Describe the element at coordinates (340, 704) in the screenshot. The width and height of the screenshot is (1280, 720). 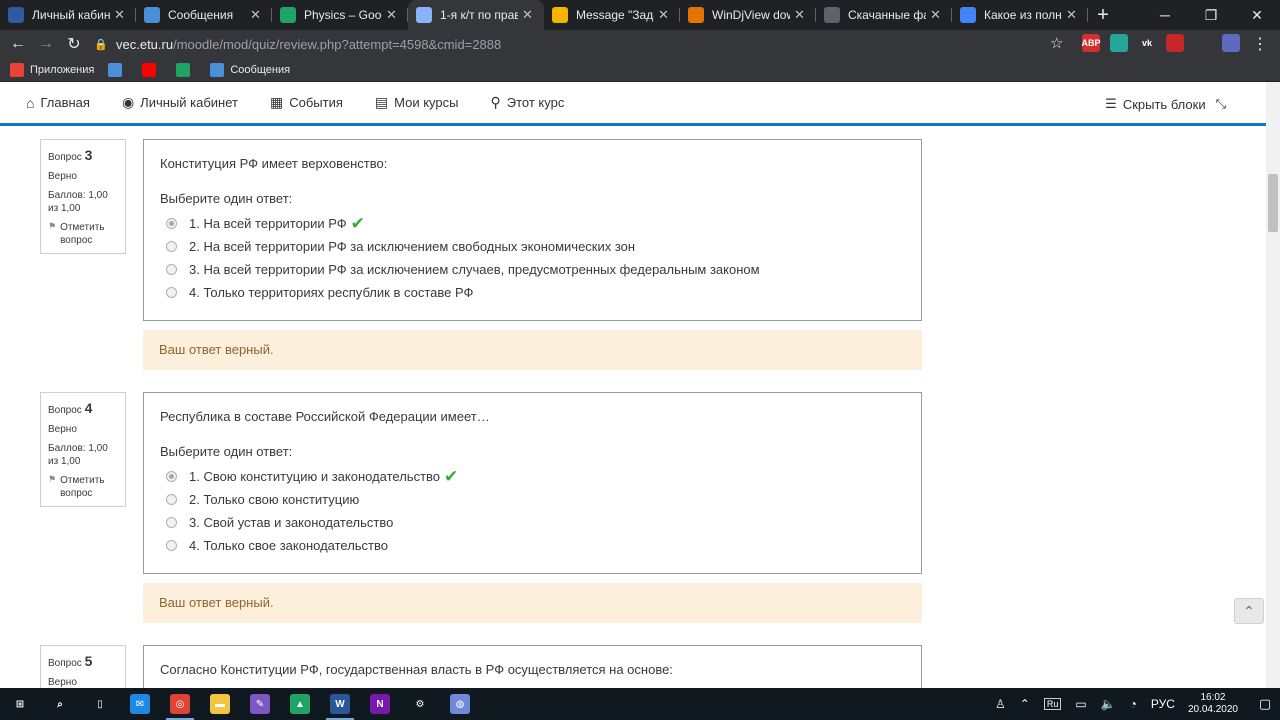
I see `taskbar-app: W` at that location.